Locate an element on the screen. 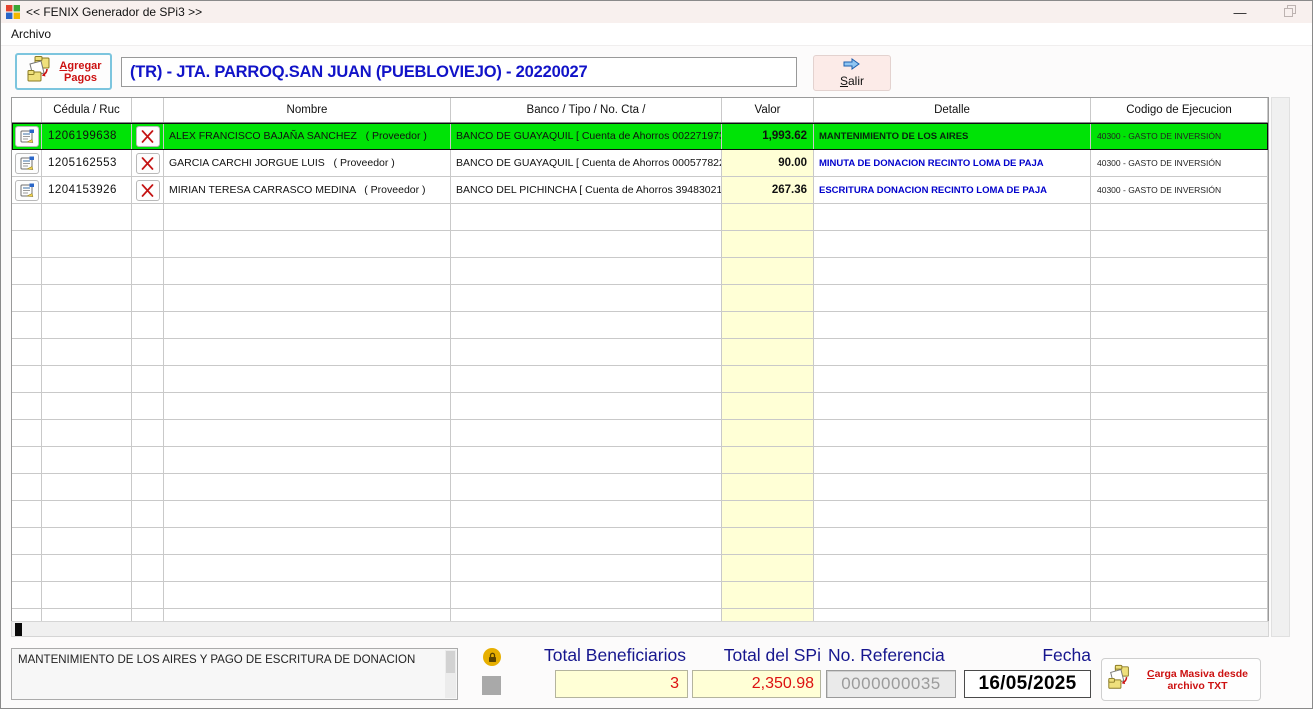 This screenshot has height=709, width=1313. carga-masiva-button: Carga Masiva desde archivo TXT is located at coordinates (1181, 679).